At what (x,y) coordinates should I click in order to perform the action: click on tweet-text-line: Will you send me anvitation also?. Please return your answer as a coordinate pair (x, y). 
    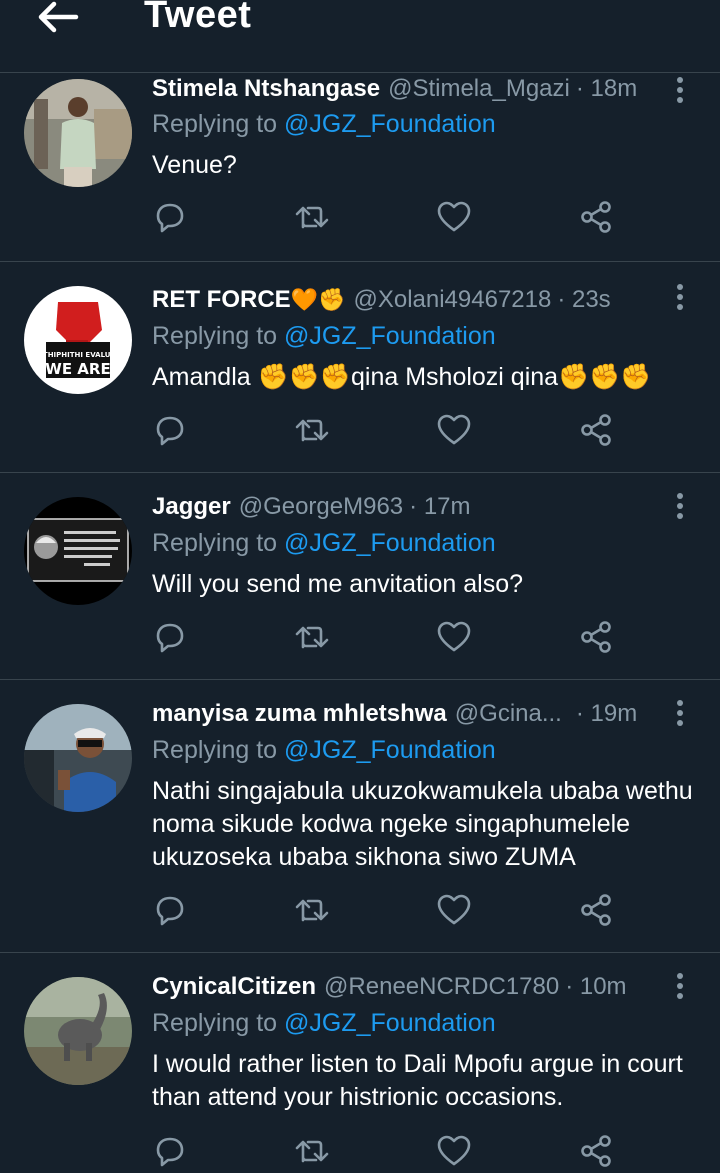
    Looking at the image, I should click on (338, 584).